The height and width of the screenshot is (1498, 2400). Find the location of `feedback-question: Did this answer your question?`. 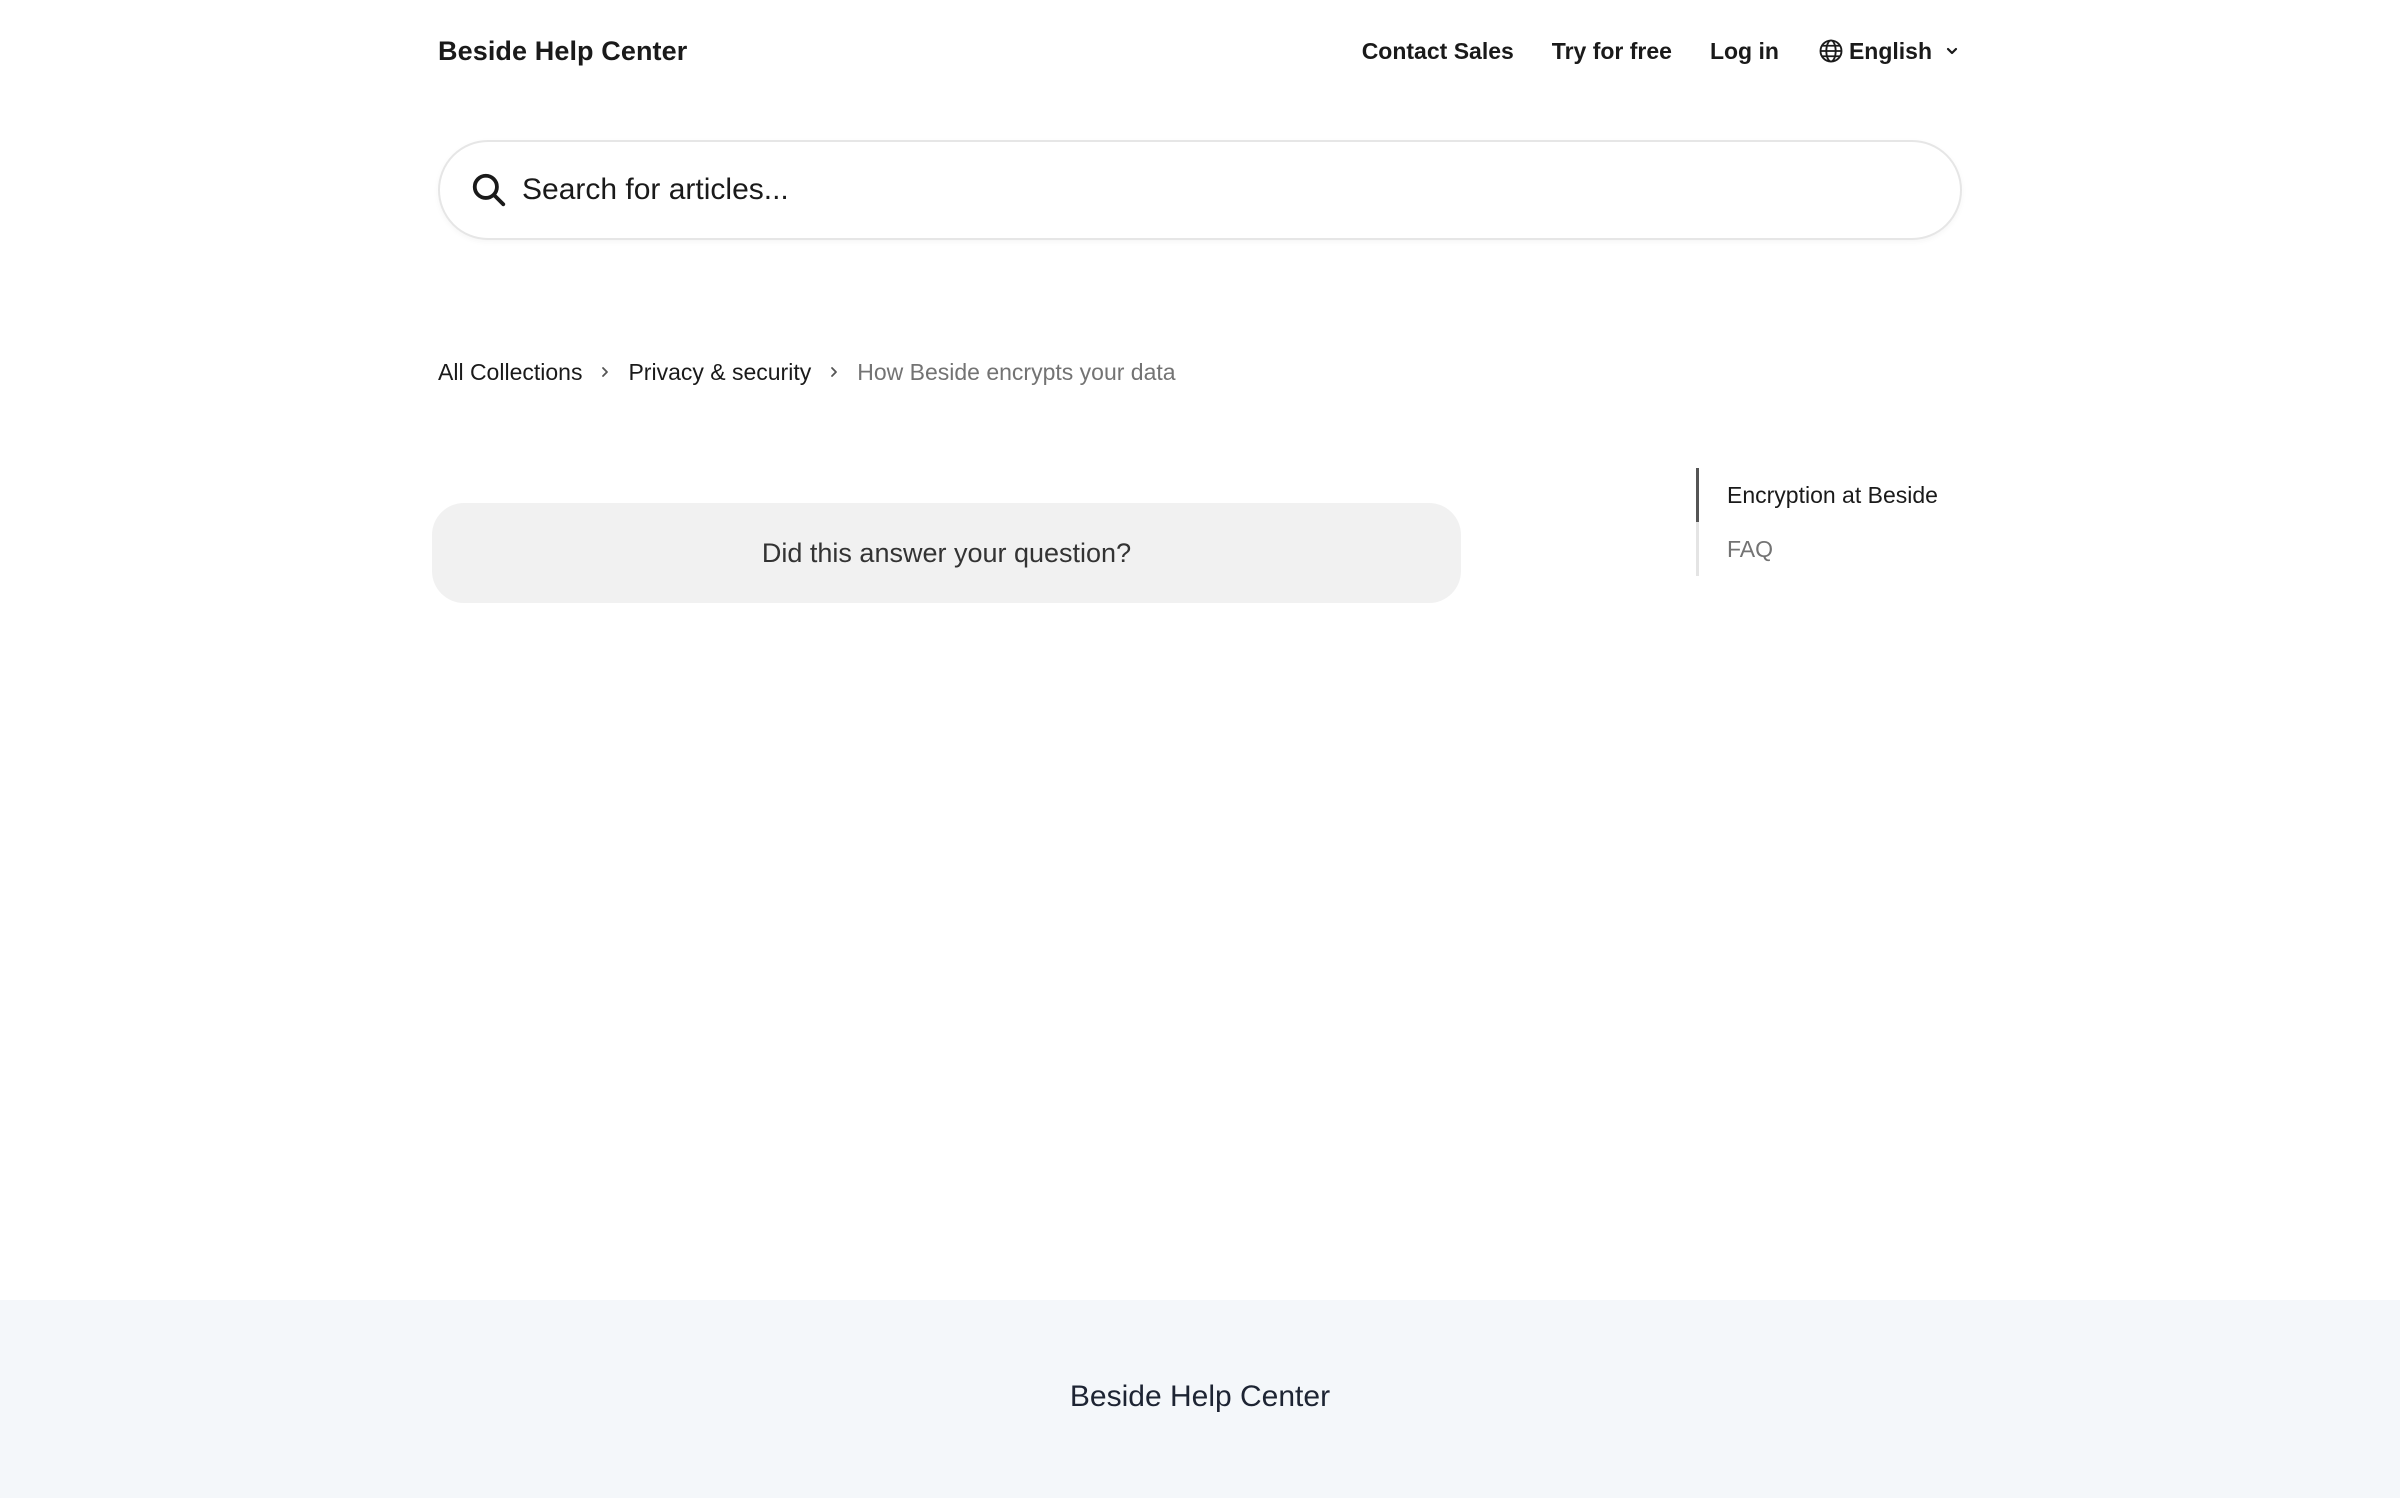

feedback-question: Did this answer your question? is located at coordinates (946, 552).